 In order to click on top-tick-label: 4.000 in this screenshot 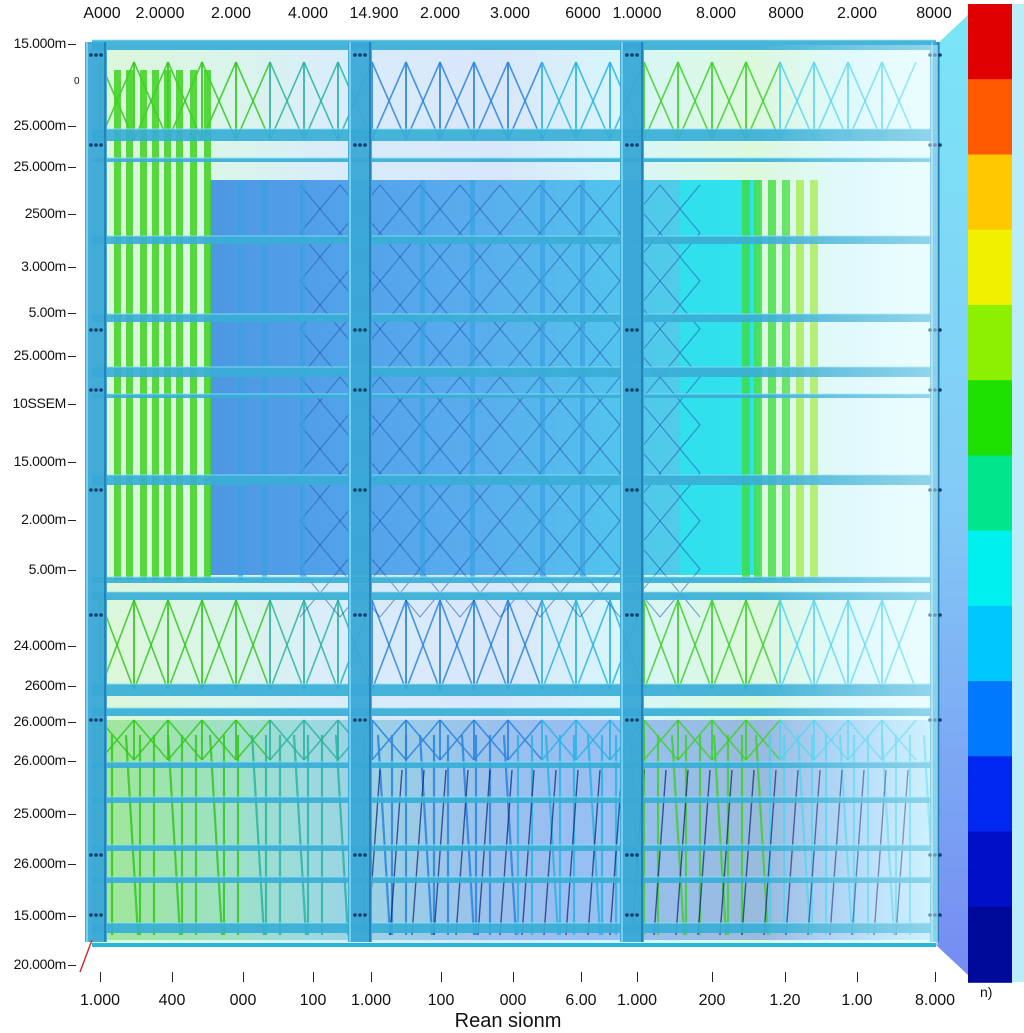, I will do `click(308, 13)`.